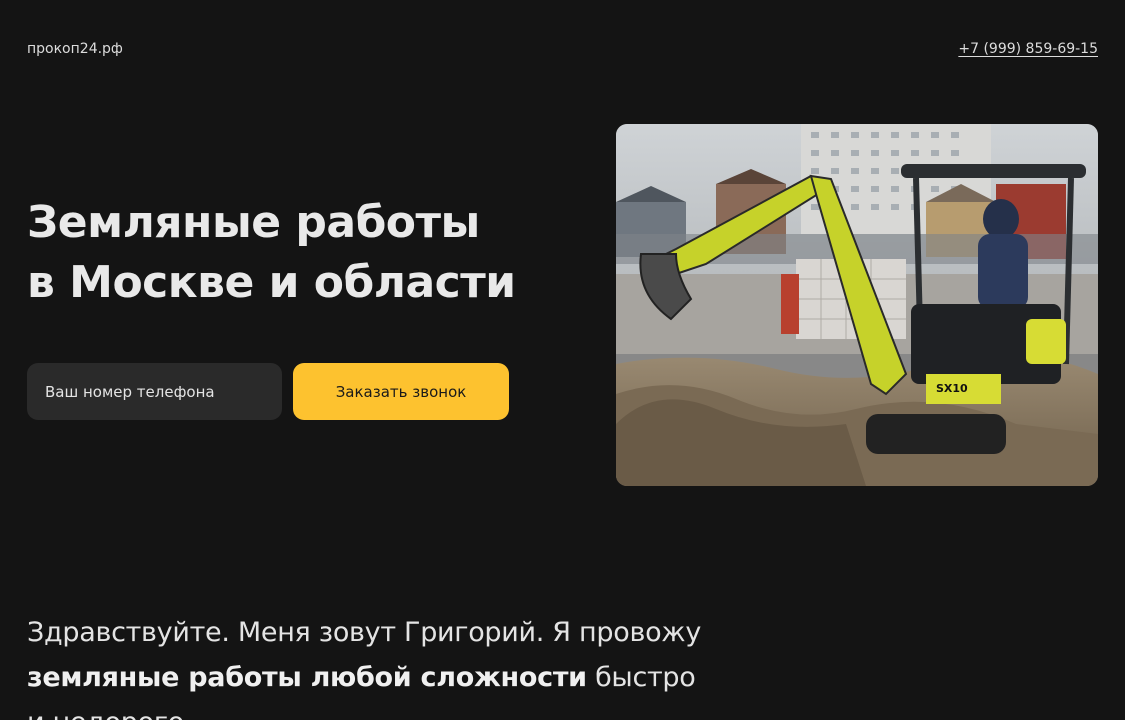 The width and height of the screenshot is (1125, 720). What do you see at coordinates (307, 253) in the screenshot?
I see `hero-title: Земляные работы в Москве и области` at bounding box center [307, 253].